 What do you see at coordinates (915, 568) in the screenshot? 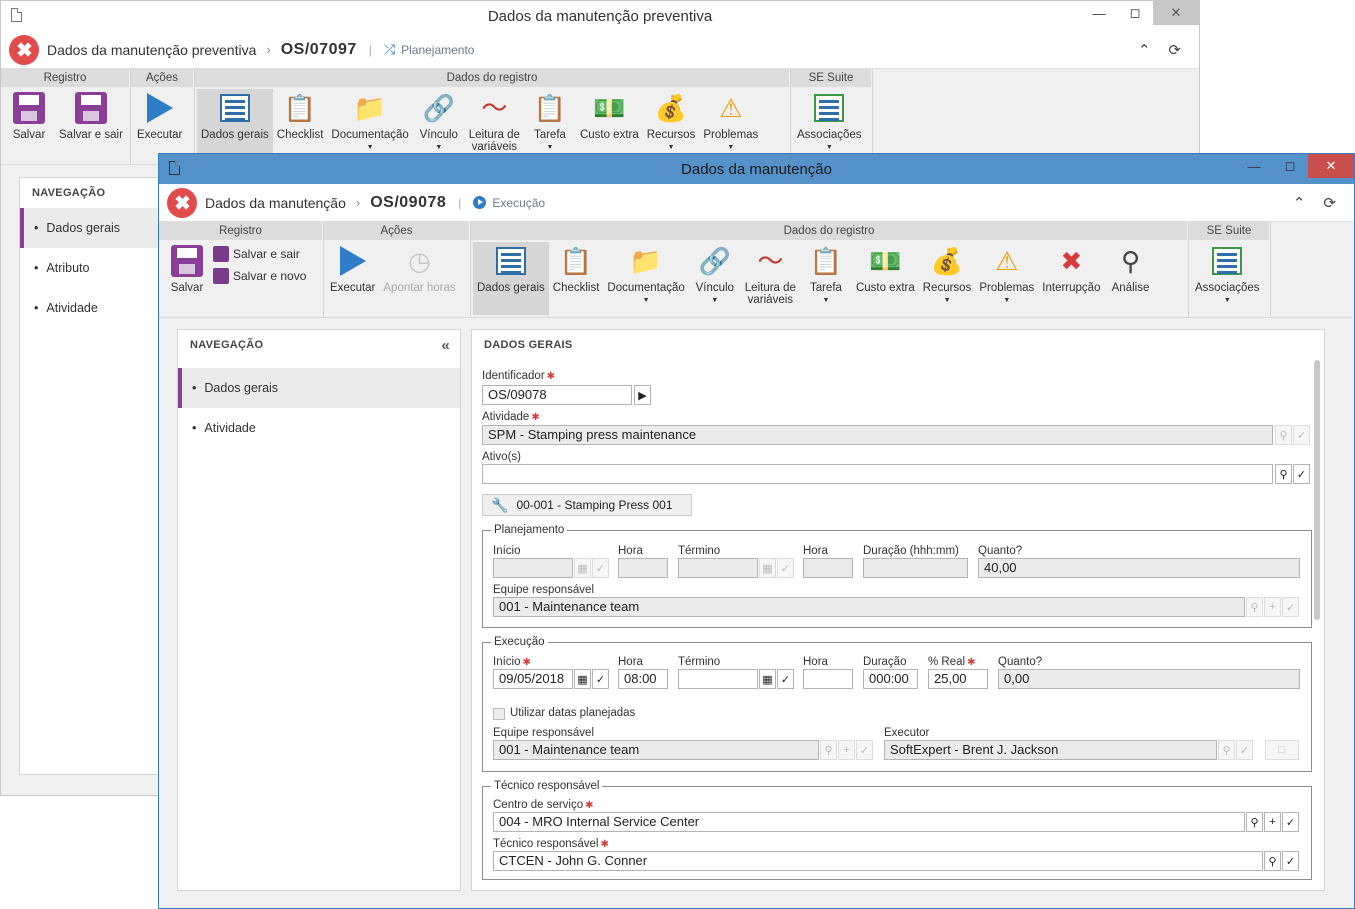
I see `planning-duration-field` at bounding box center [915, 568].